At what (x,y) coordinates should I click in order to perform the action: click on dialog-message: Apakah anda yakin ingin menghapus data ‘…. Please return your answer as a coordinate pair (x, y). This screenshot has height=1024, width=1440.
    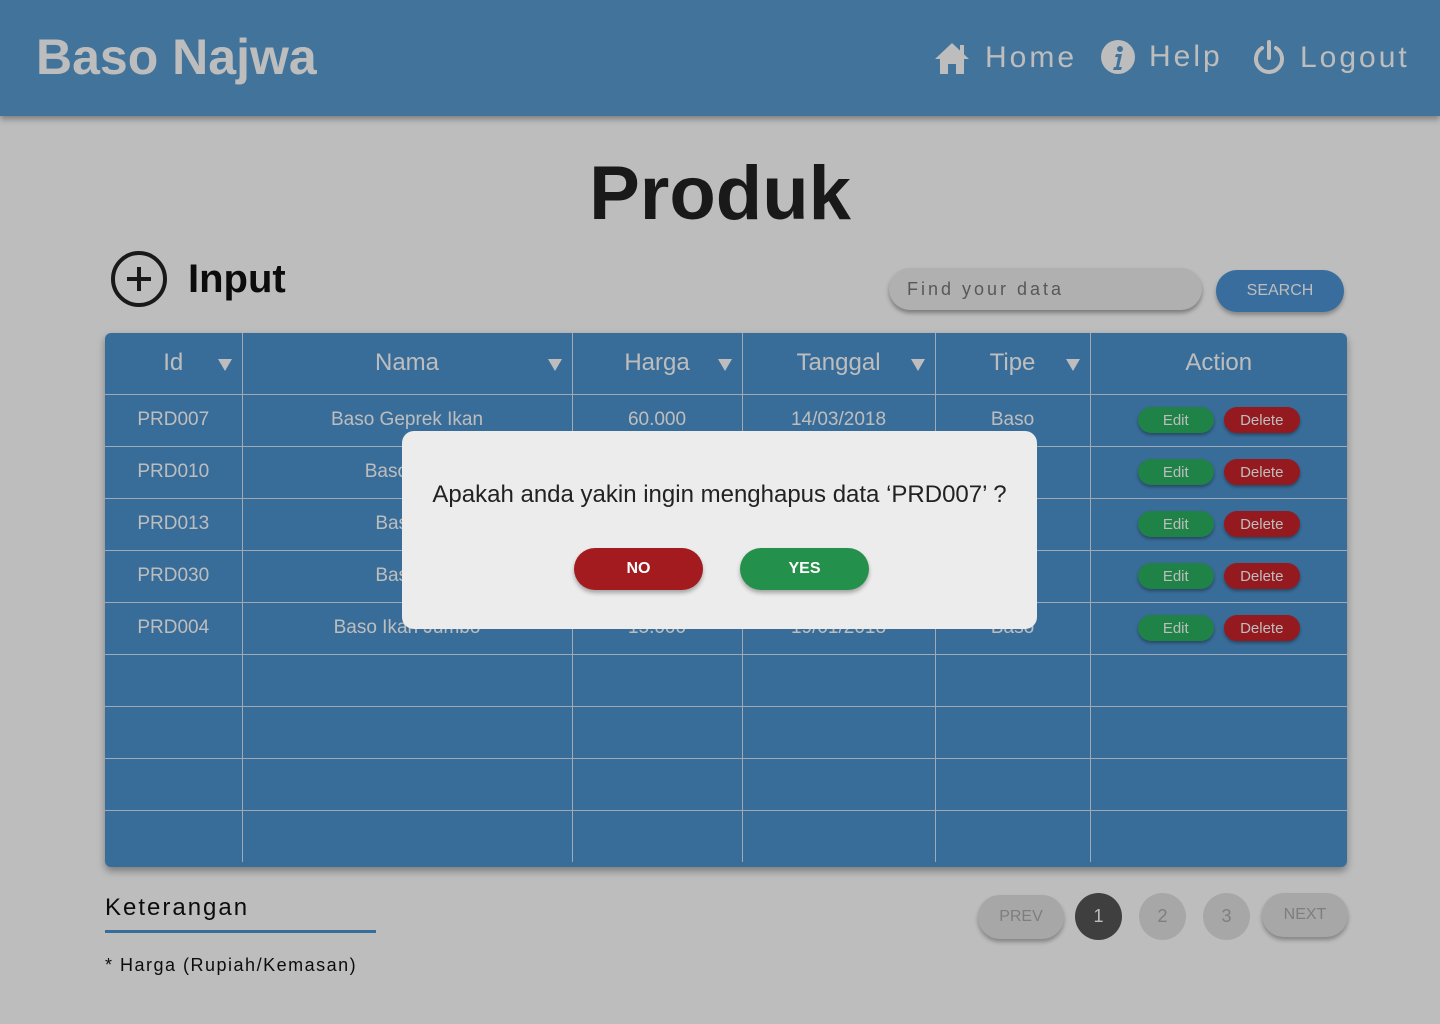
    Looking at the image, I should click on (719, 494).